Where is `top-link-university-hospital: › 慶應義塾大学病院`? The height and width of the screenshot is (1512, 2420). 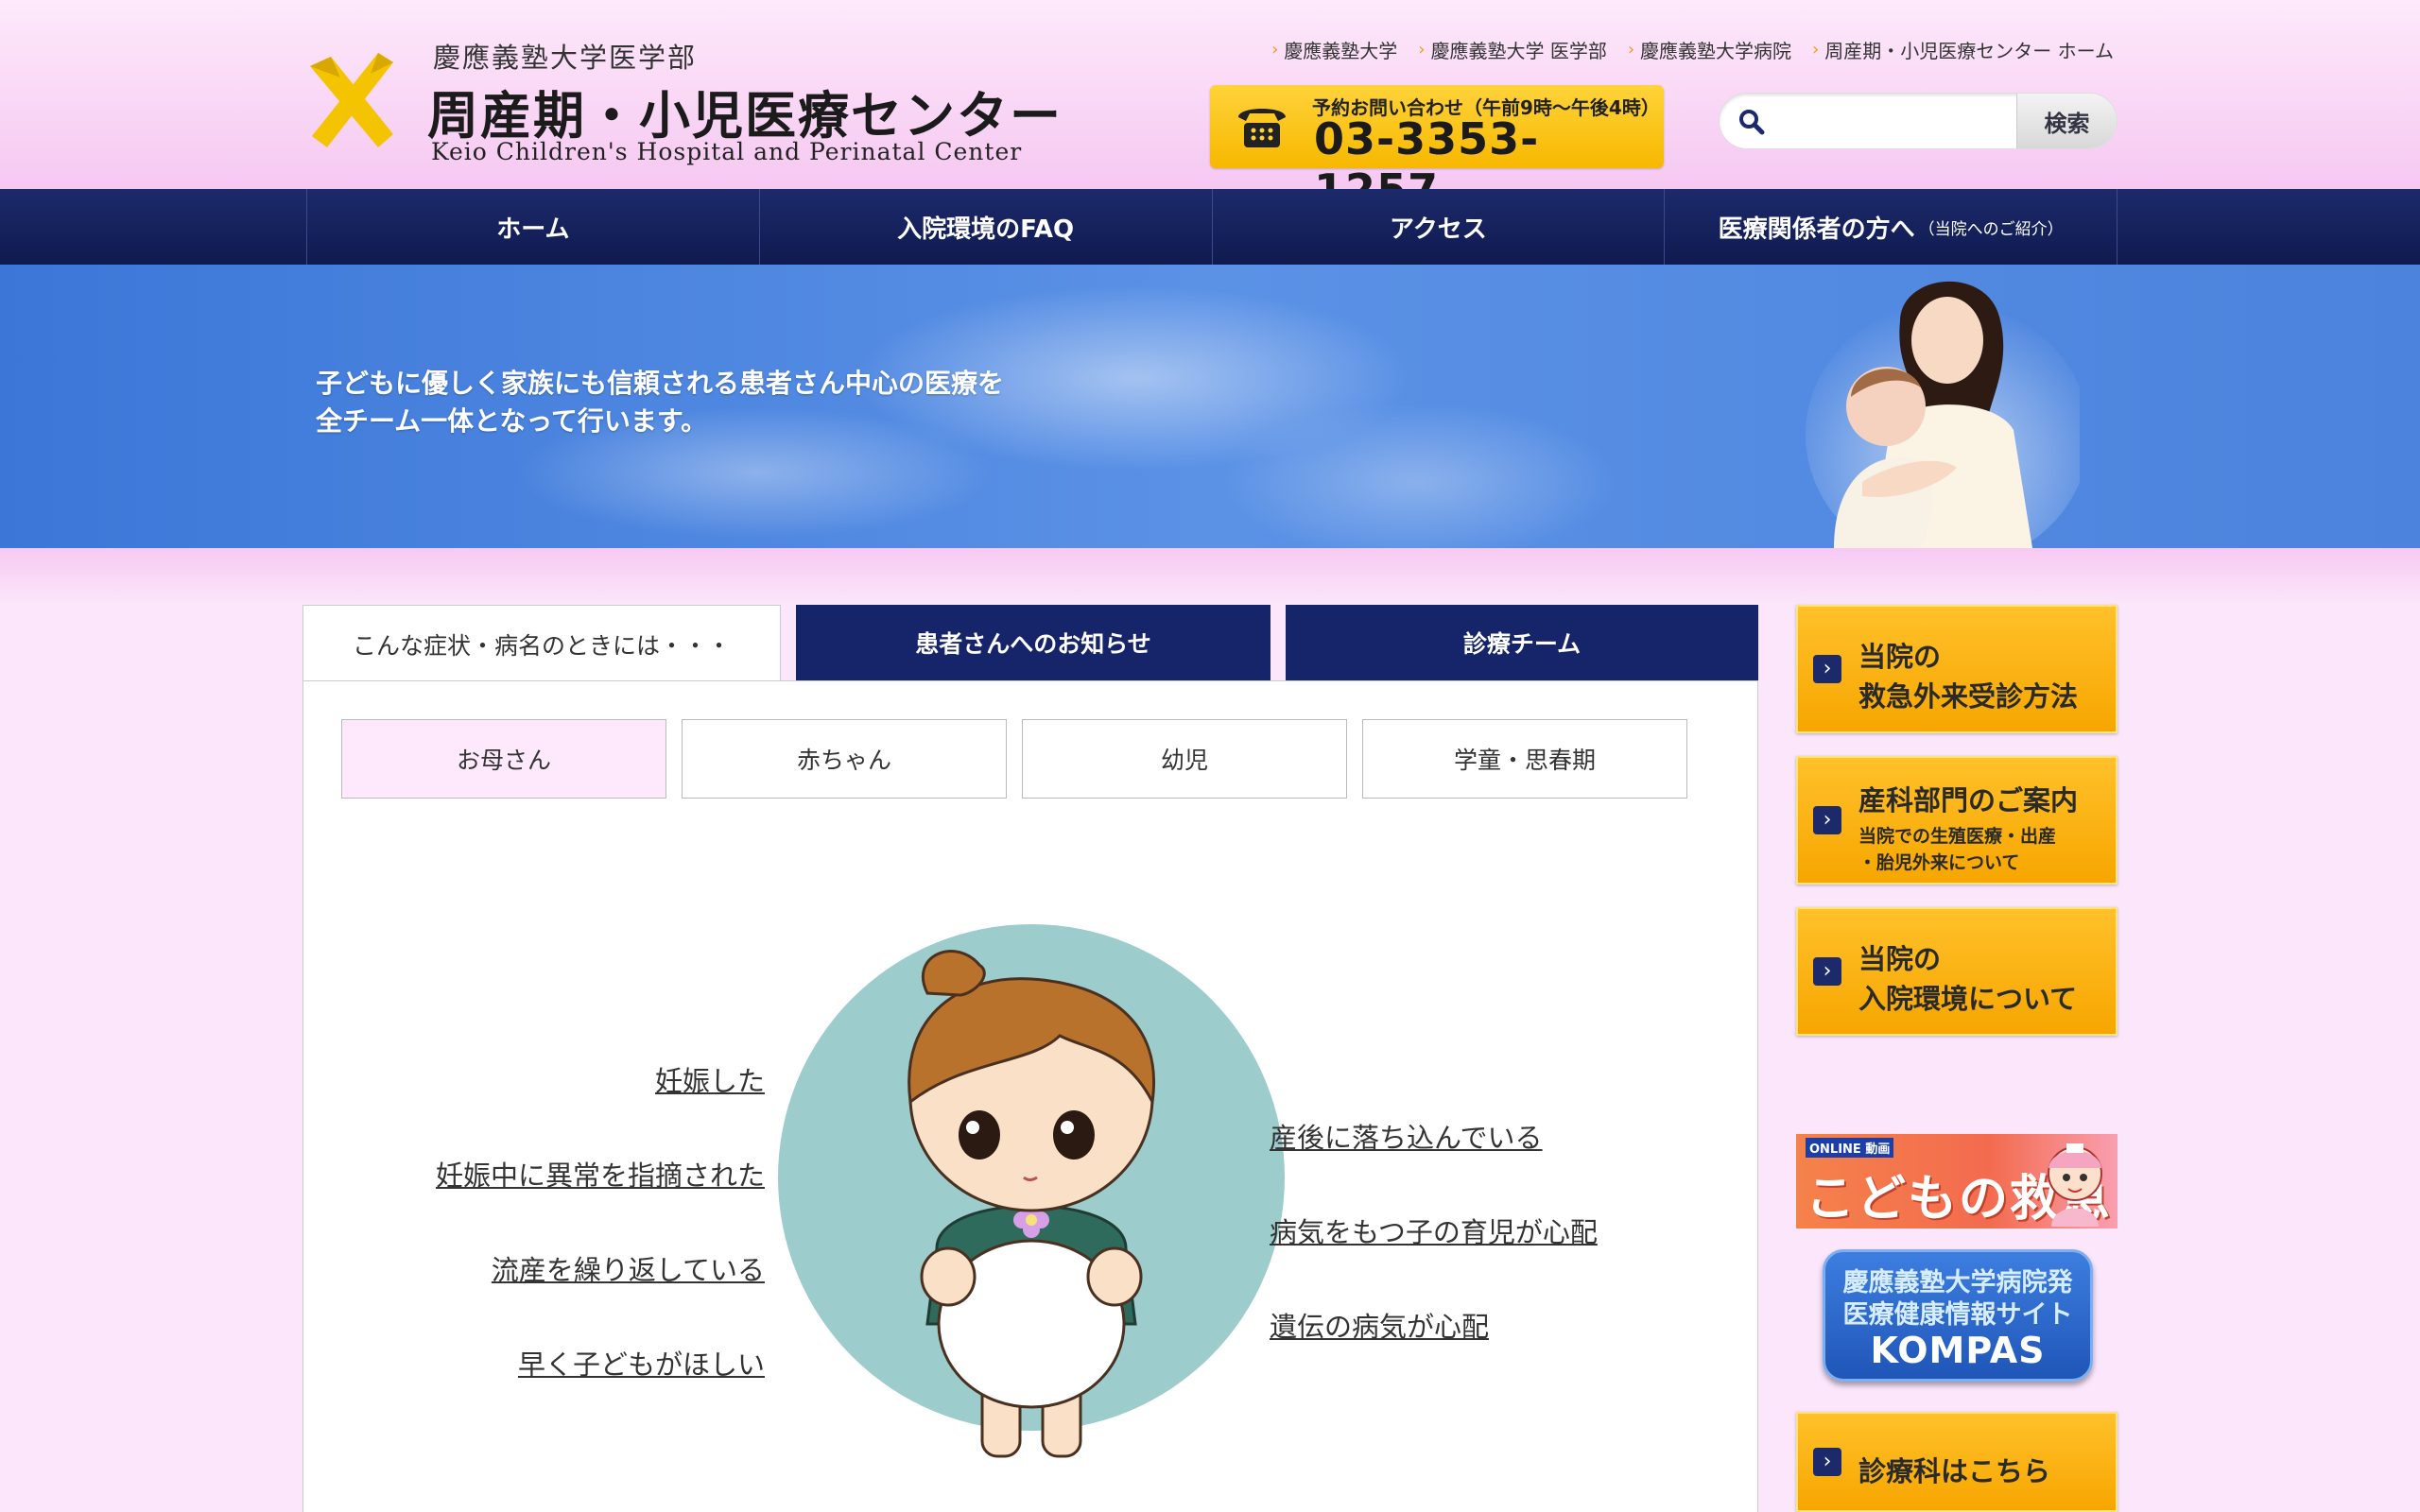 top-link-university-hospital: › 慶應義塾大学病院 is located at coordinates (1709, 49).